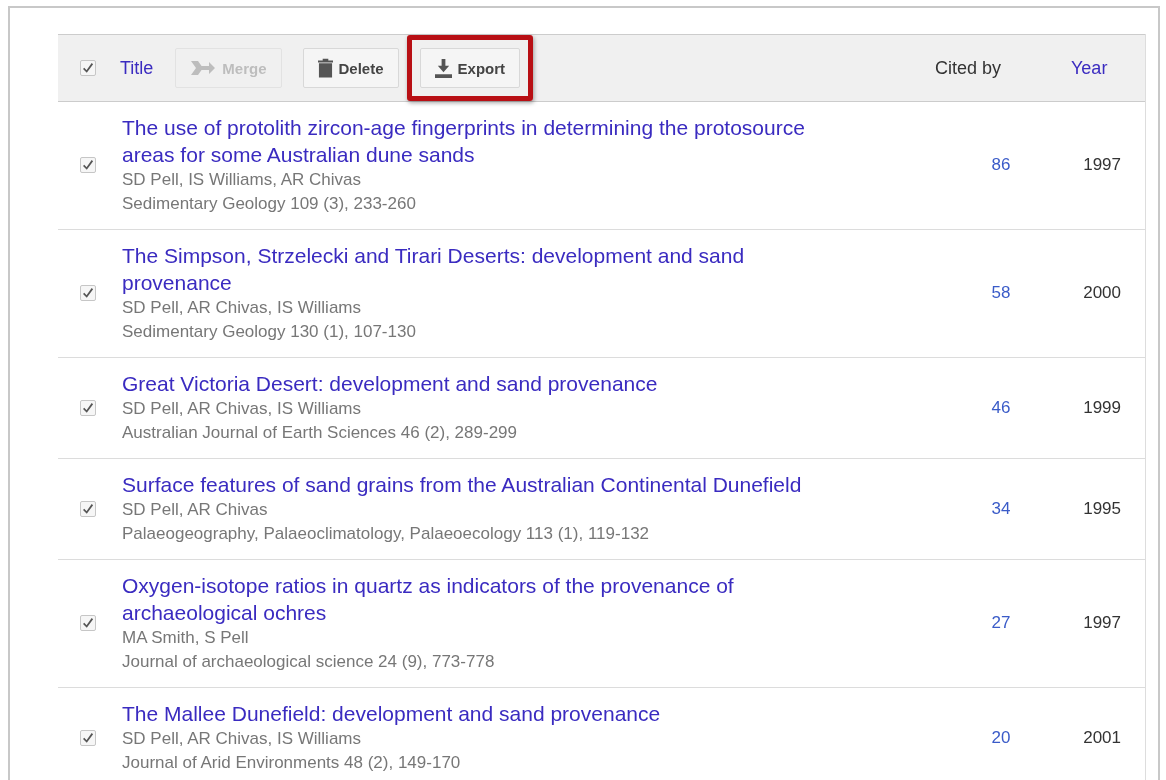 This screenshot has width=1166, height=780. What do you see at coordinates (1101, 508) in the screenshot?
I see `article-year: 1995` at bounding box center [1101, 508].